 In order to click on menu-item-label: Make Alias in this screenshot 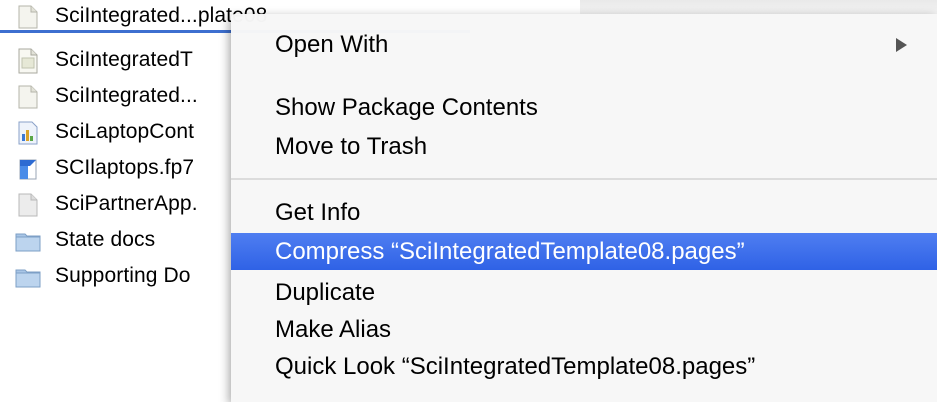, I will do `click(333, 329)`.